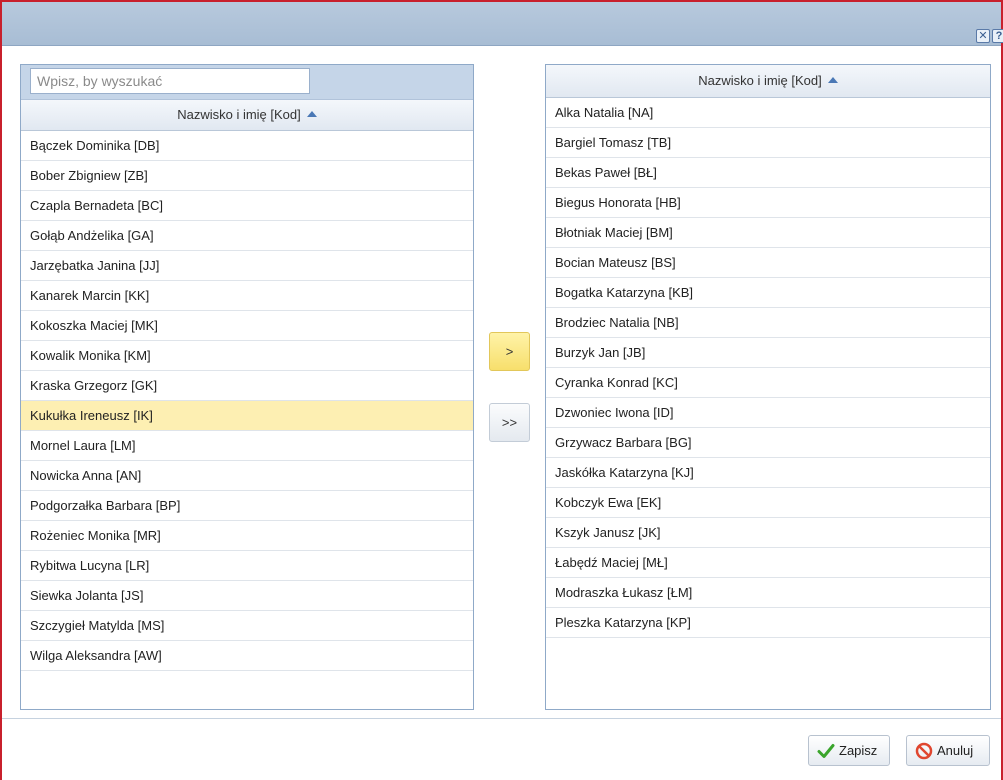 This screenshot has height=780, width=1003. I want to click on cancel-icon, so click(924, 751).